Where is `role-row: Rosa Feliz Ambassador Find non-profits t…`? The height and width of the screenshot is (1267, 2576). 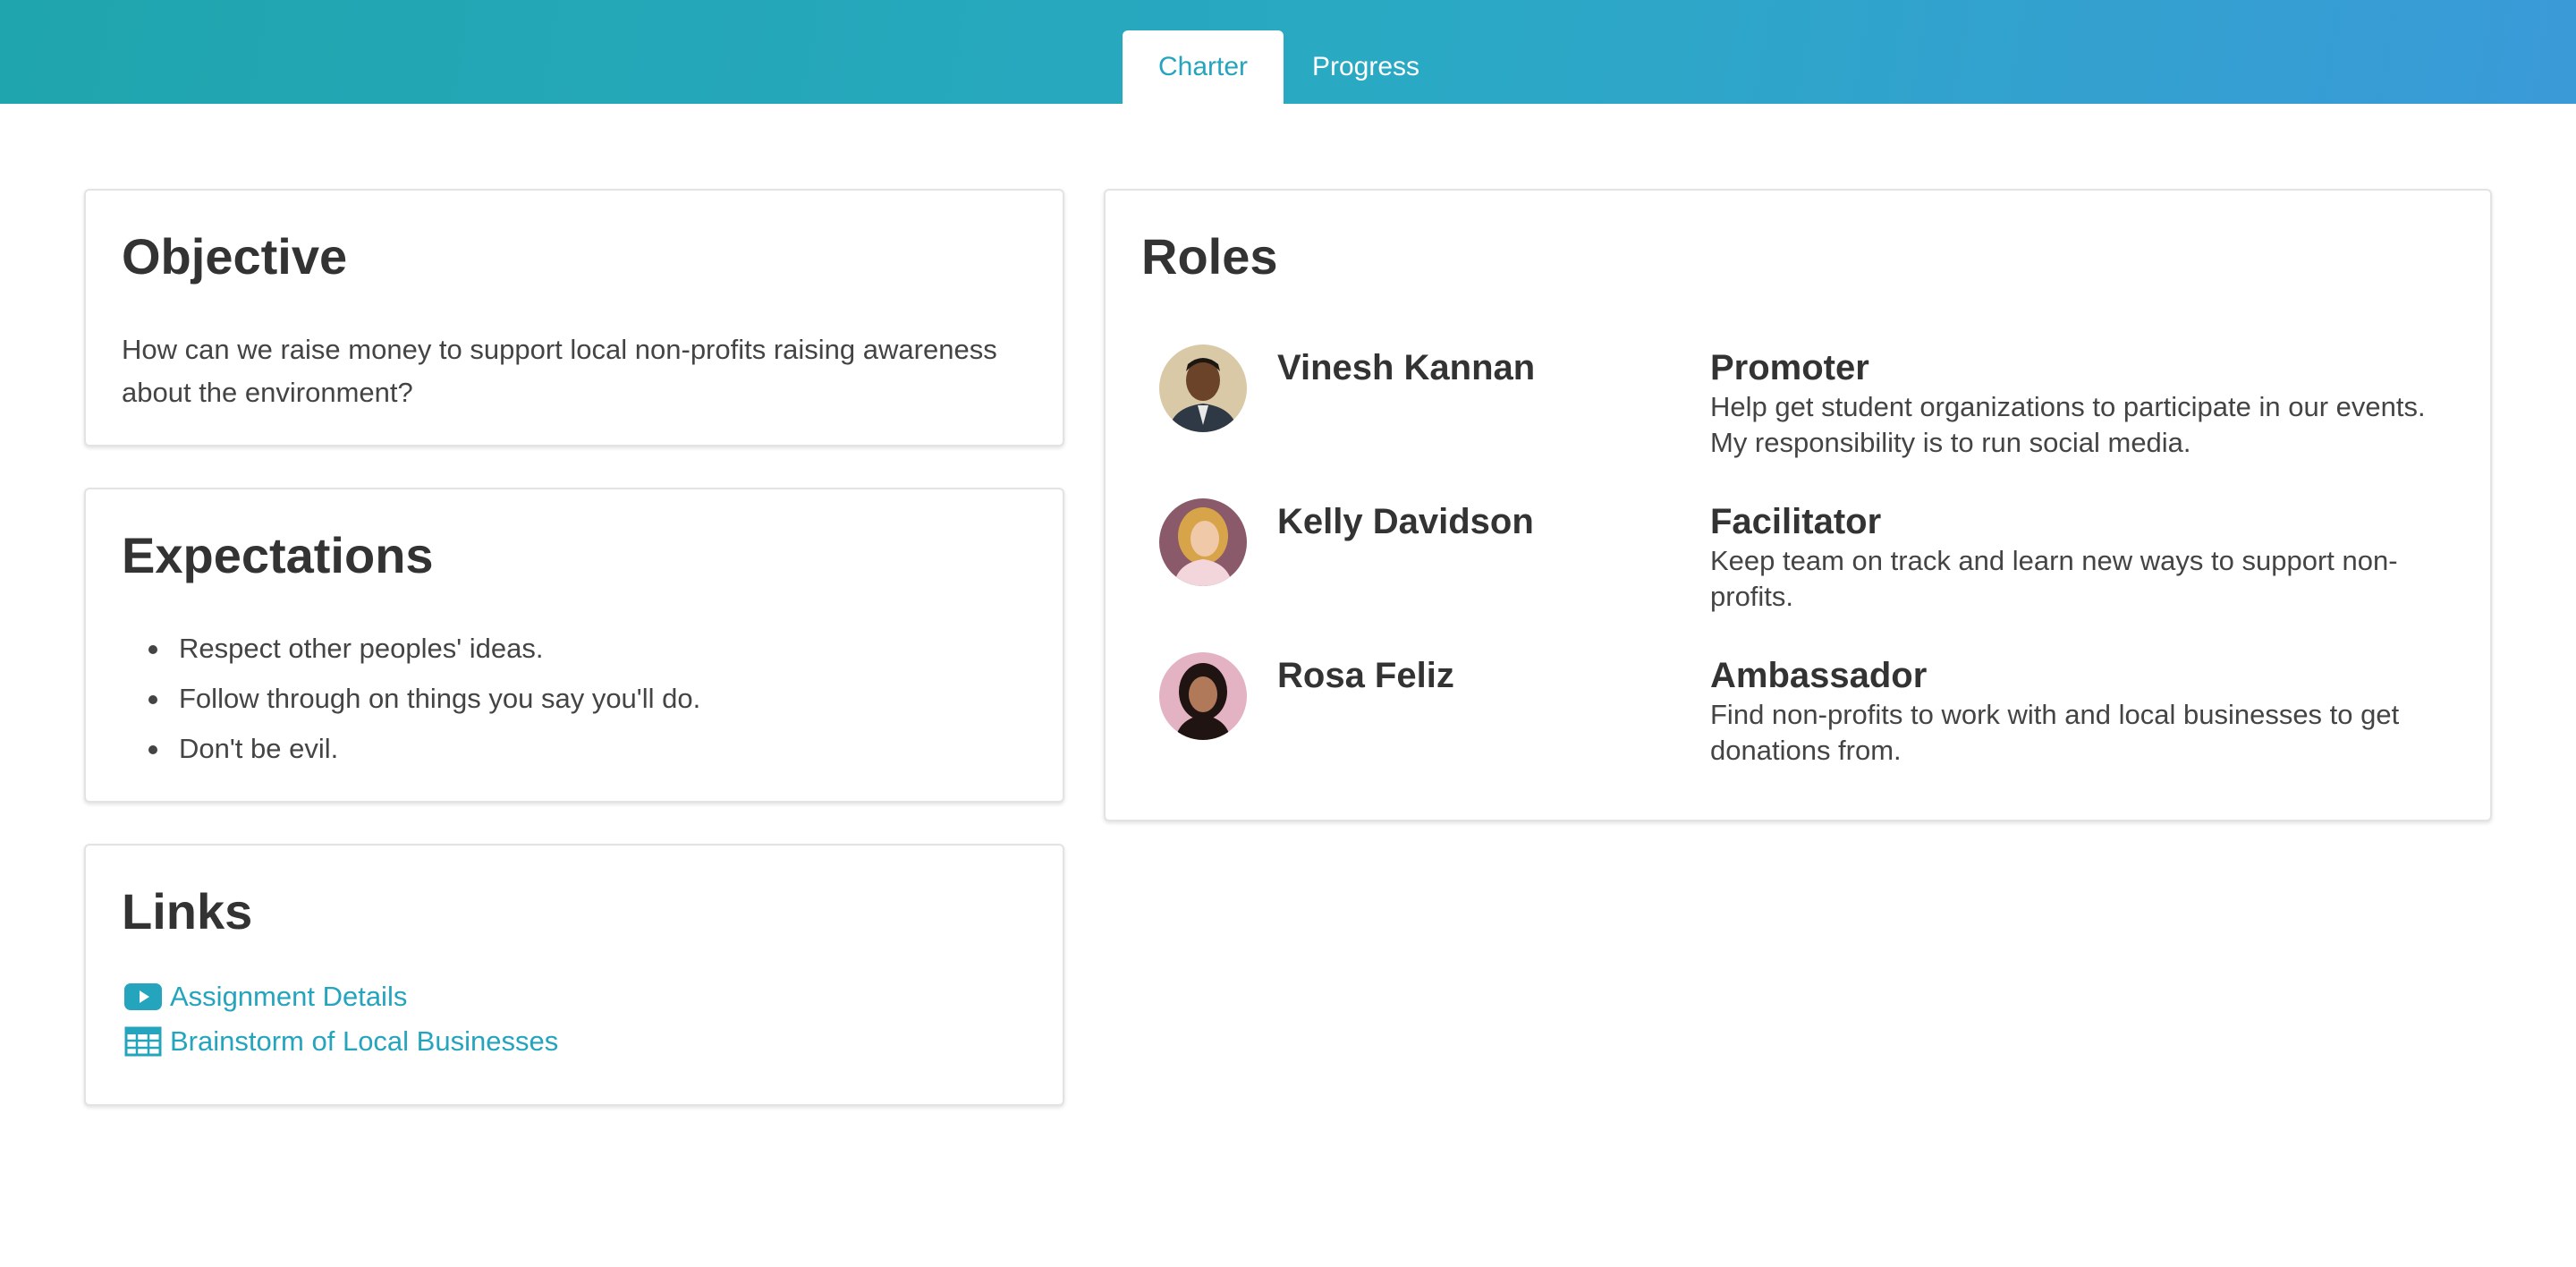 role-row: Rosa Feliz Ambassador Find non-profits t… is located at coordinates (1803, 711).